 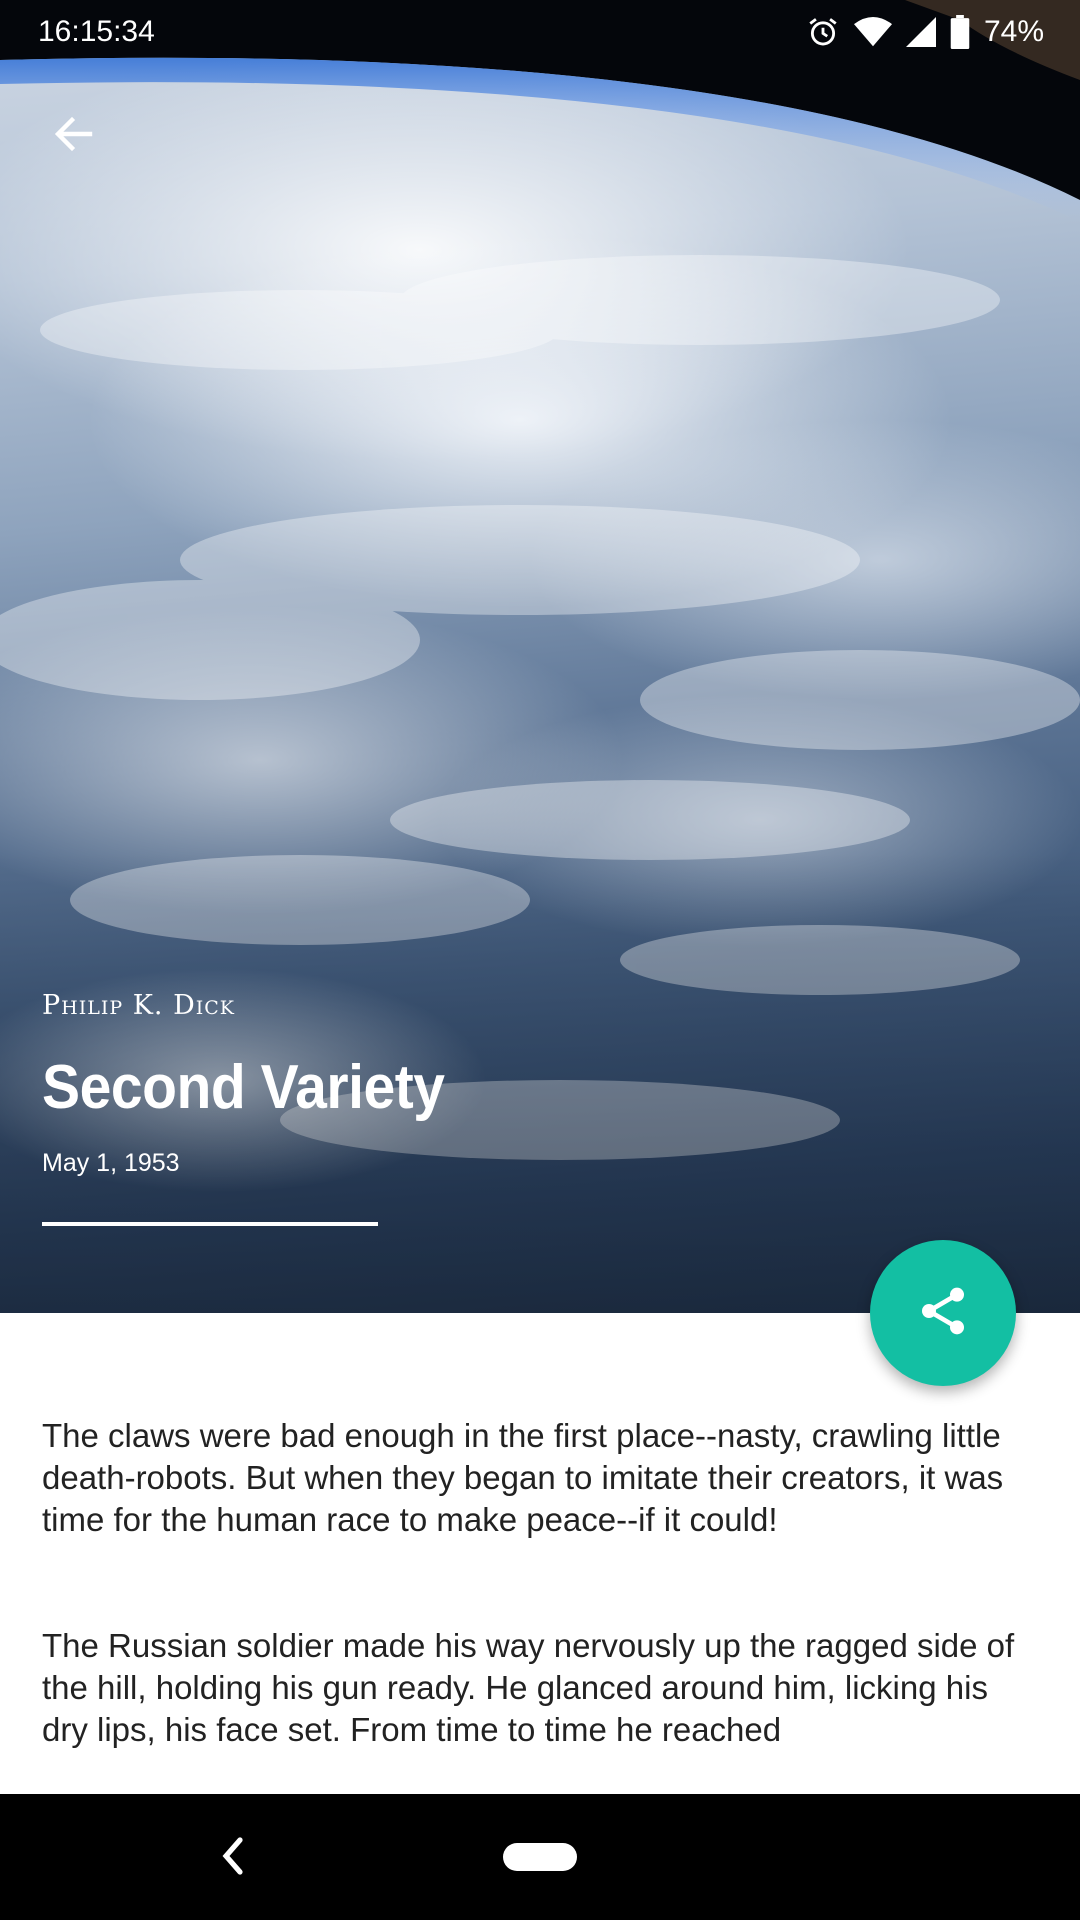 I want to click on arrow-left-icon, so click(x=74, y=136).